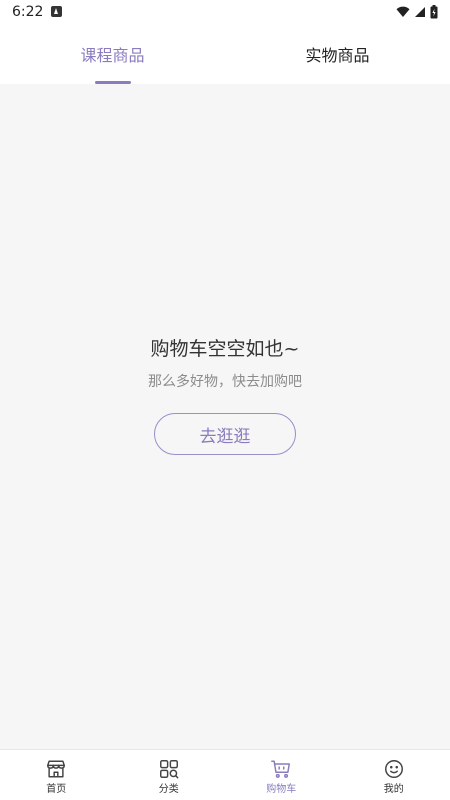 Image resolution: width=450 pixels, height=800 pixels. I want to click on nav-item-cart: 购物车, so click(281, 775).